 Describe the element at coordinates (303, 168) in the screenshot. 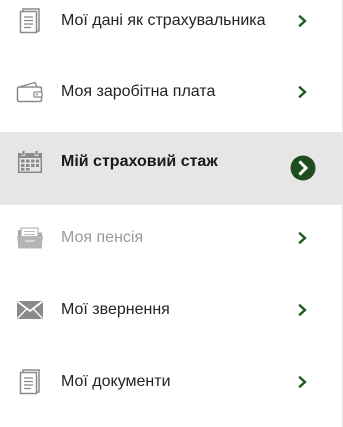

I see `chevron-right-circle-icon` at that location.